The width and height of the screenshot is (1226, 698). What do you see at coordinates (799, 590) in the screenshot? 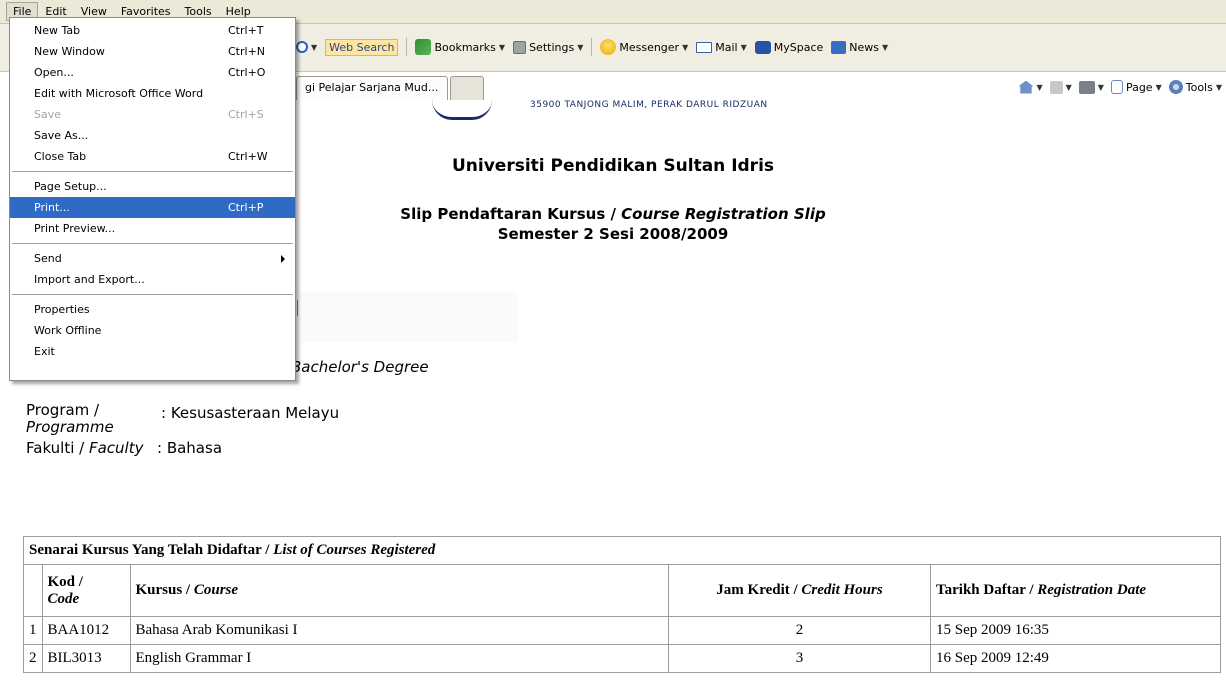
I see `header-credit-hours: Jam Kredit / Credit Hours` at bounding box center [799, 590].